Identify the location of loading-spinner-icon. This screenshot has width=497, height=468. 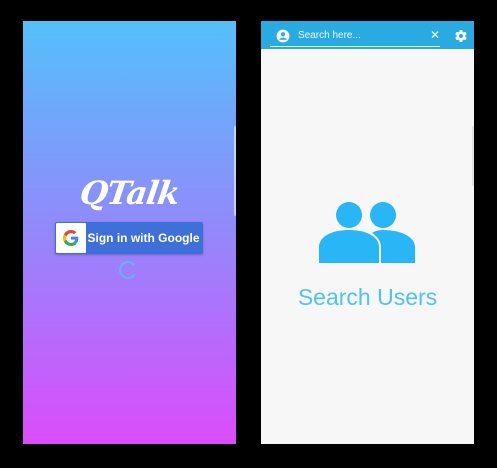
(128, 270).